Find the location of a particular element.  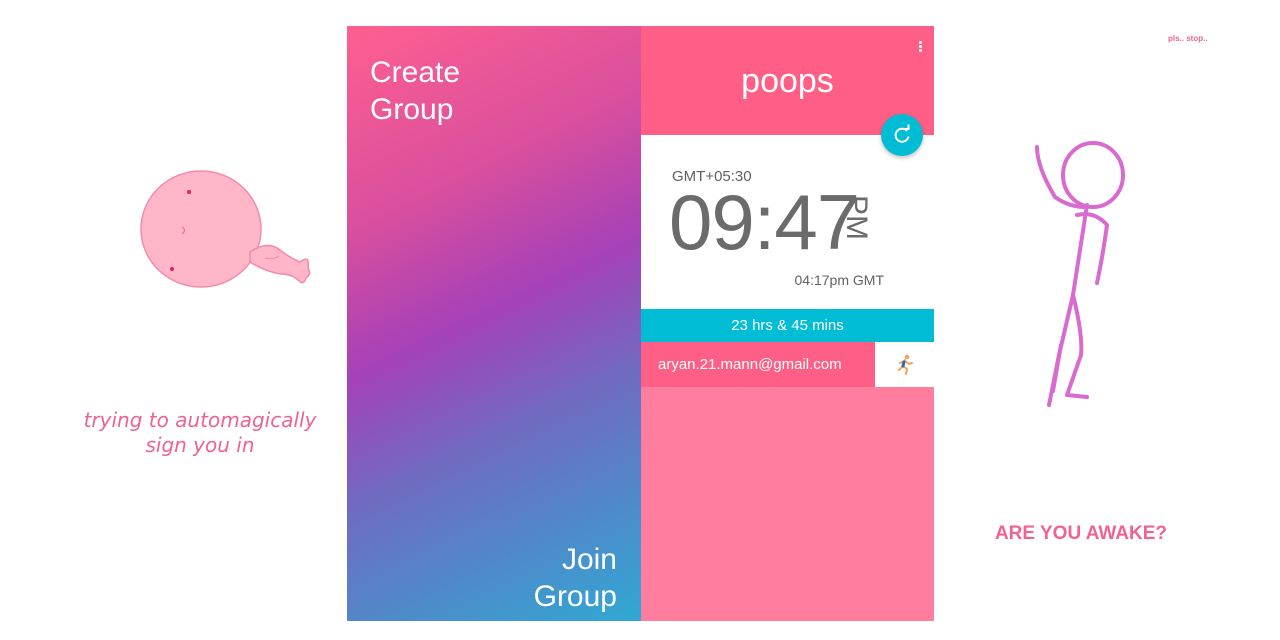

running-person-icon is located at coordinates (905, 364).